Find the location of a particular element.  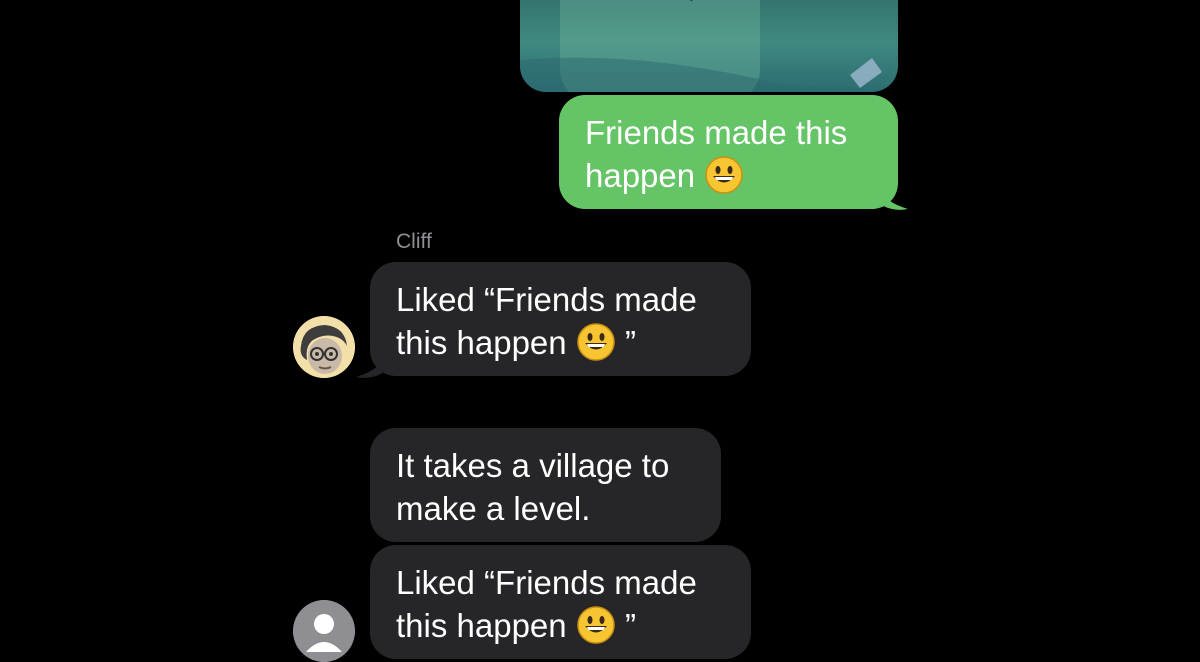

sent-message-bubble: Friends made this happen is located at coordinates (728, 152).